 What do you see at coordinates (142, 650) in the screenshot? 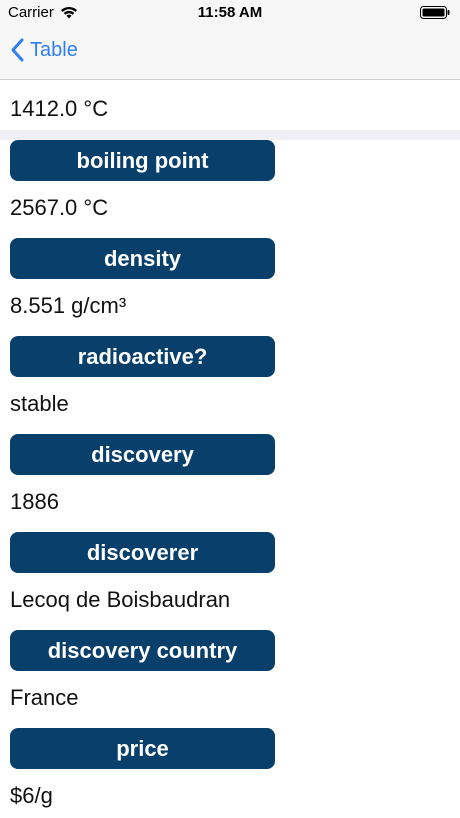
I see `property-label-pill: discovery country` at bounding box center [142, 650].